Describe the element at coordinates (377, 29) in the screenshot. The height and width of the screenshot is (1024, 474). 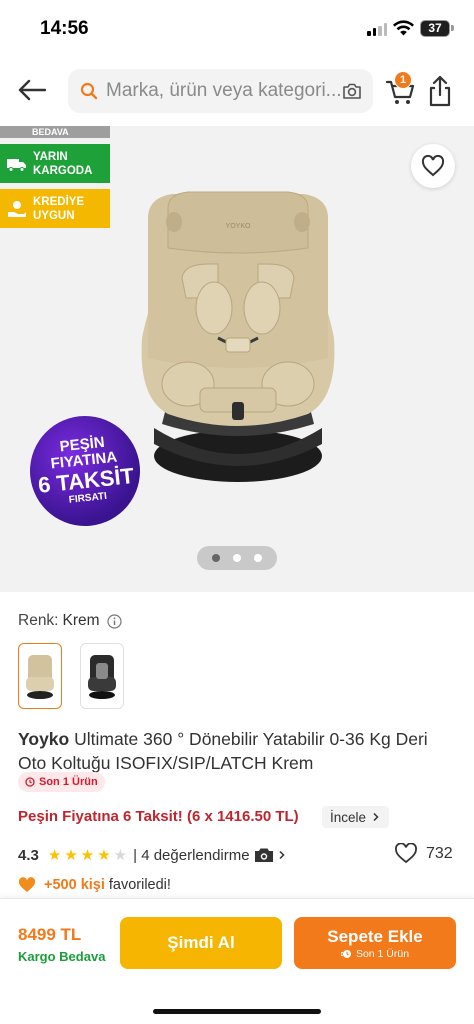
I see `signal-icon` at that location.